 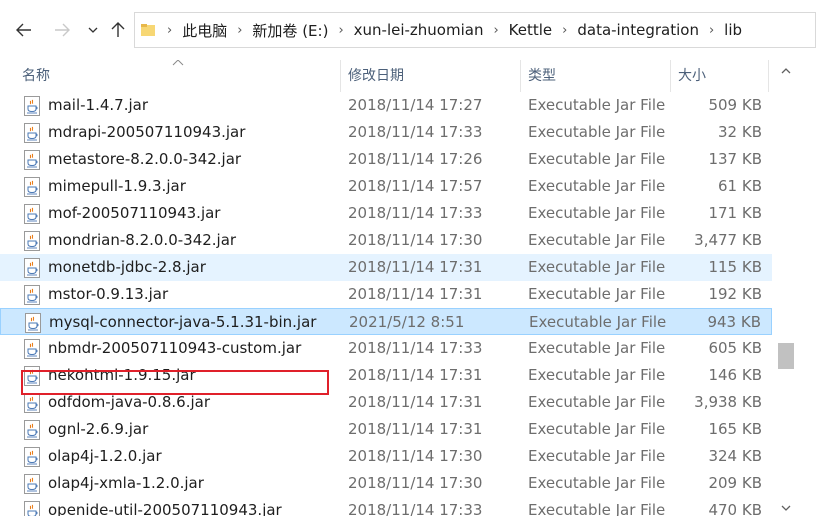 I want to click on file-name: mondrian-8.2.0.0-342.jar, so click(x=142, y=240).